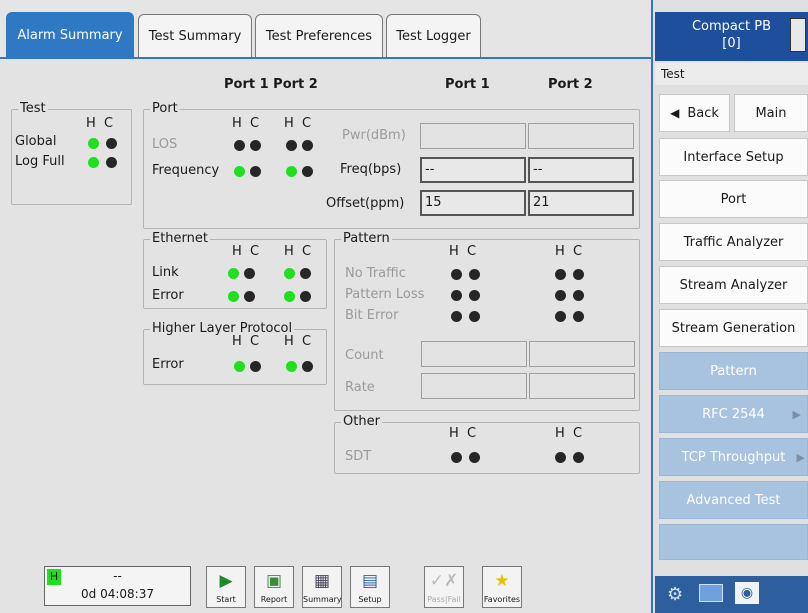  I want to click on tab-alarm-summary: Alarm Summary, so click(70, 35).